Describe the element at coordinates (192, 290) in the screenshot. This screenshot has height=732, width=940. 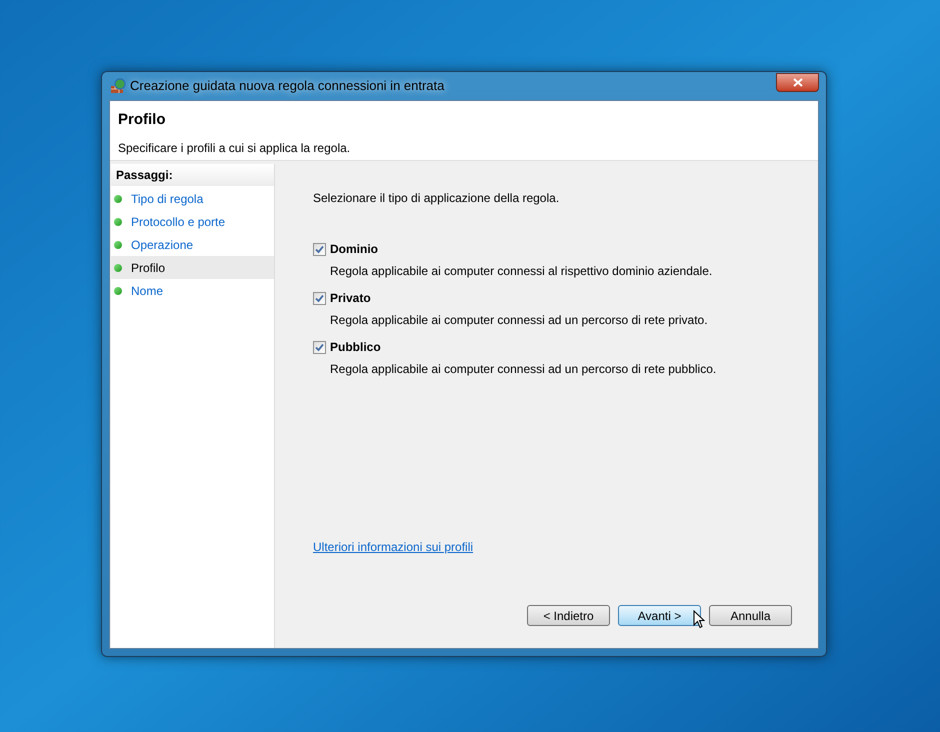
I see `step-item: Nome` at that location.